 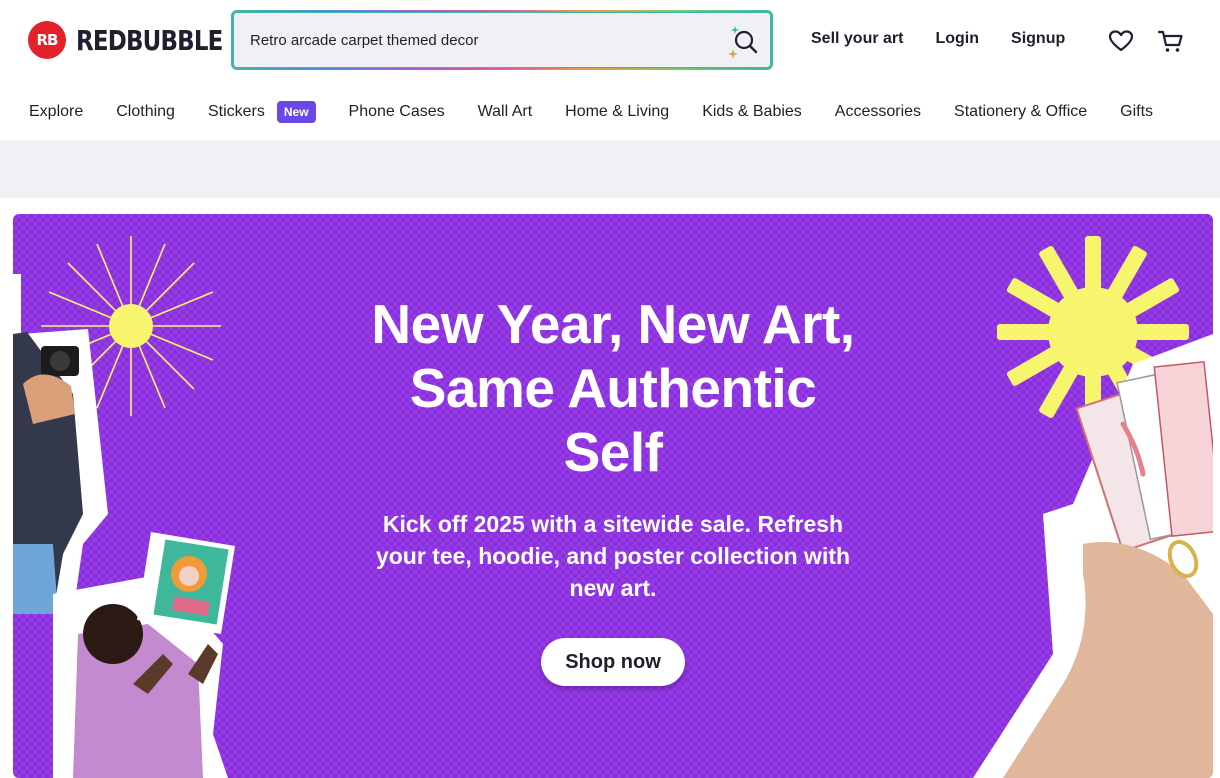 I want to click on nav-label: Clothing, so click(x=145, y=111).